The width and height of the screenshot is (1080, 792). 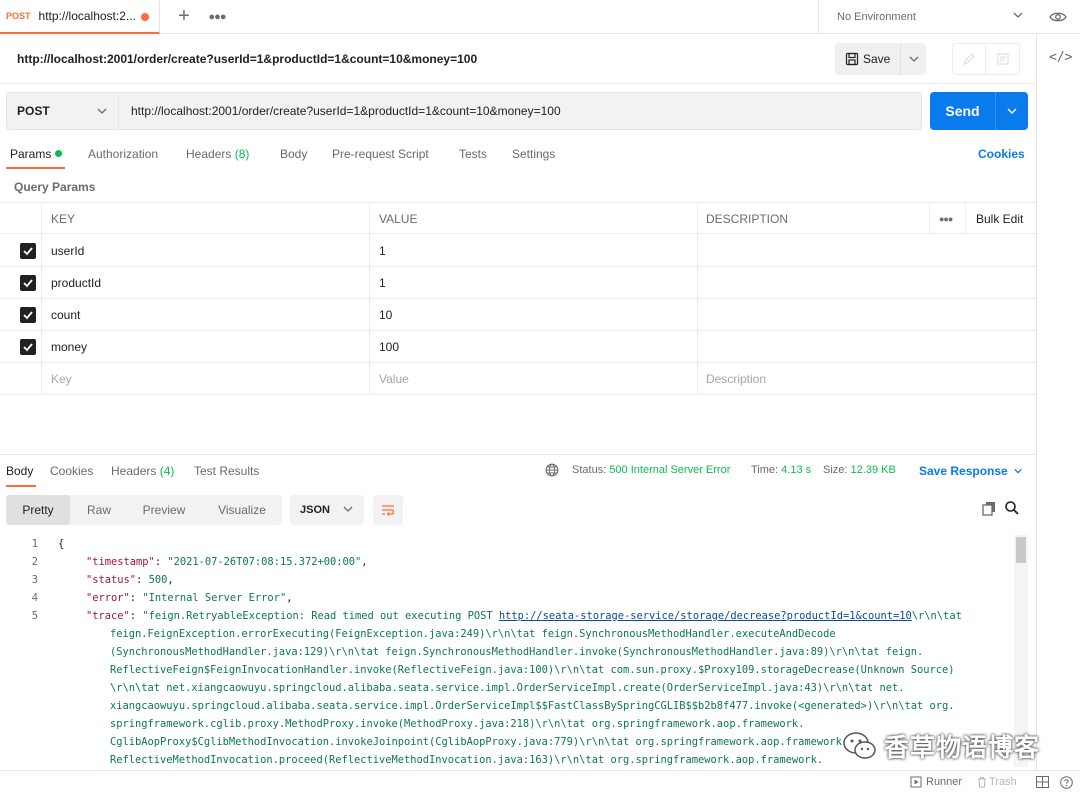 I want to click on json-key: "status", so click(x=111, y=580).